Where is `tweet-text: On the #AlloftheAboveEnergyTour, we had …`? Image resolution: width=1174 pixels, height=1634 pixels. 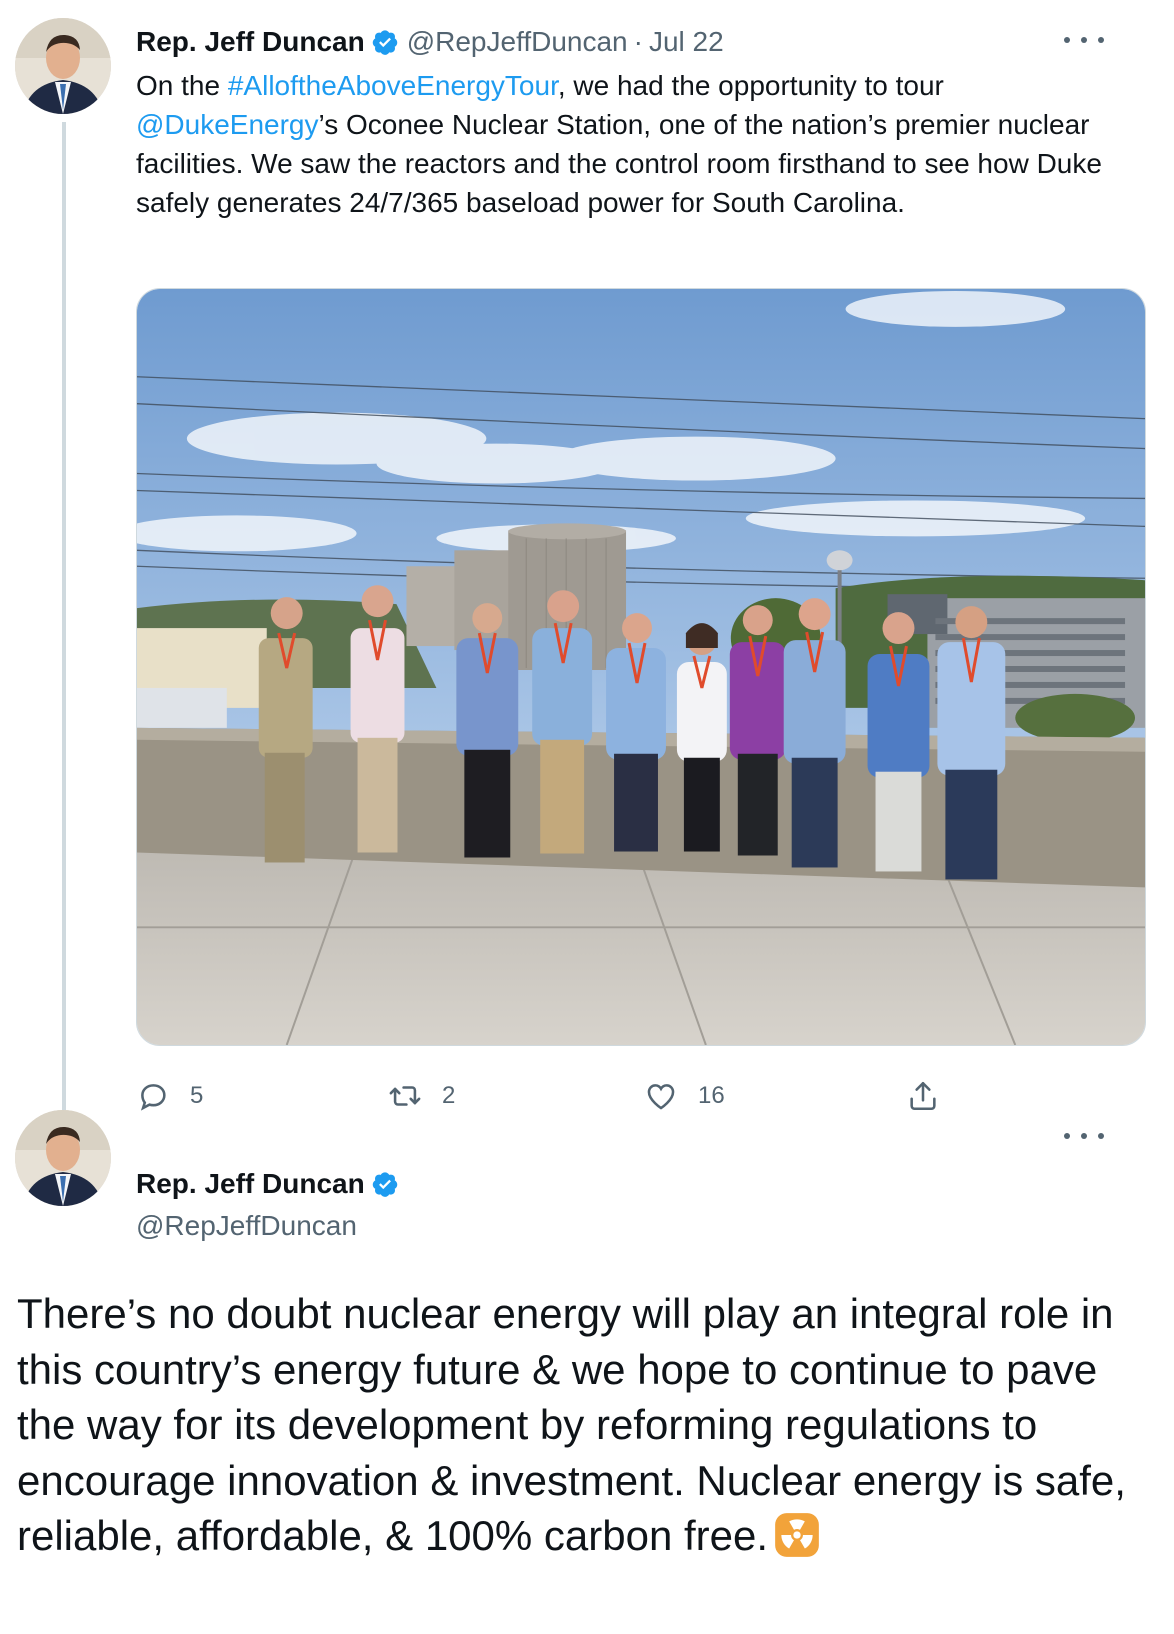 tweet-text: On the #AlloftheAboveEnergyTour, we had … is located at coordinates (621, 144).